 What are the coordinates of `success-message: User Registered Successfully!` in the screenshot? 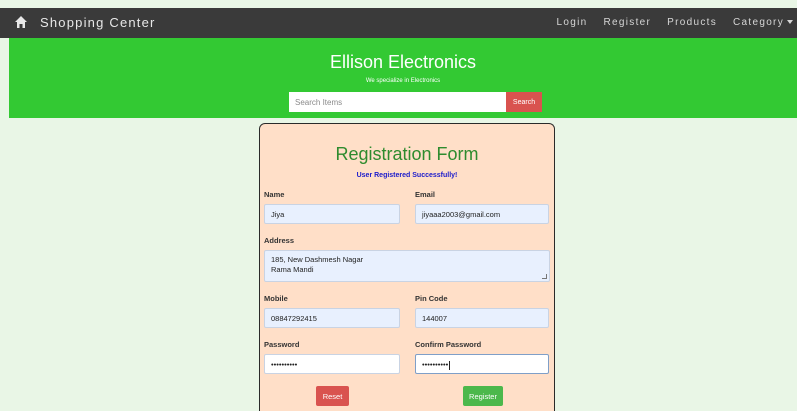 It's located at (407, 175).